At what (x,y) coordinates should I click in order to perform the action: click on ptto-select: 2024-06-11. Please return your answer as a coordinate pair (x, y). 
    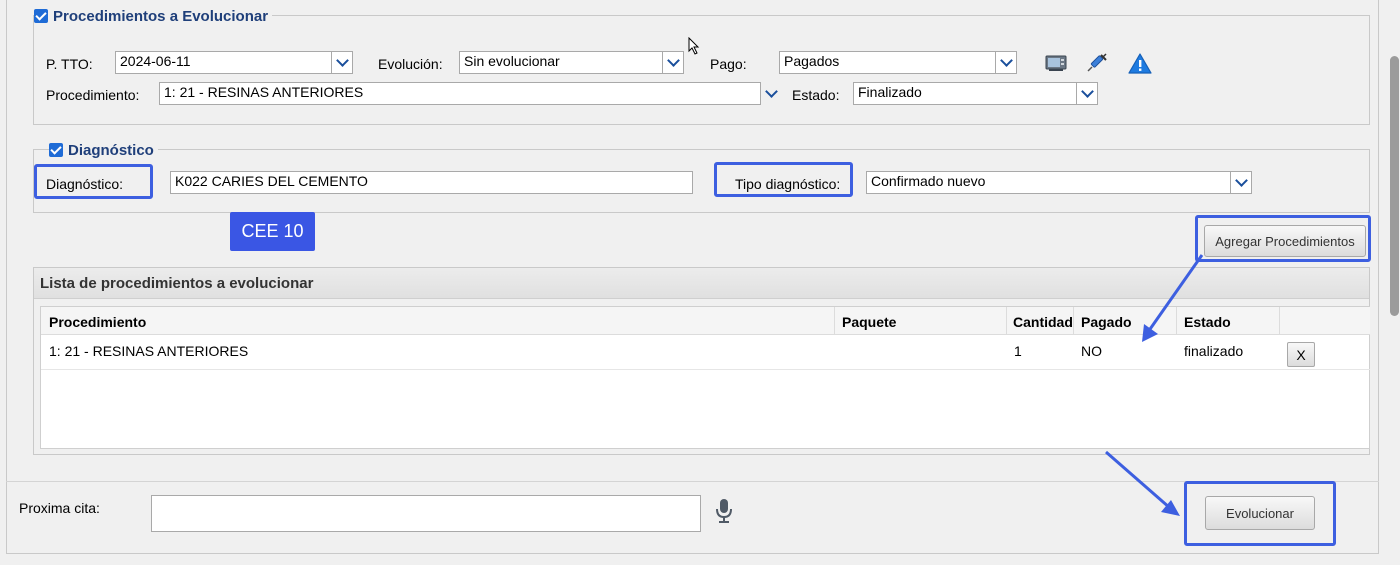
    Looking at the image, I should click on (223, 62).